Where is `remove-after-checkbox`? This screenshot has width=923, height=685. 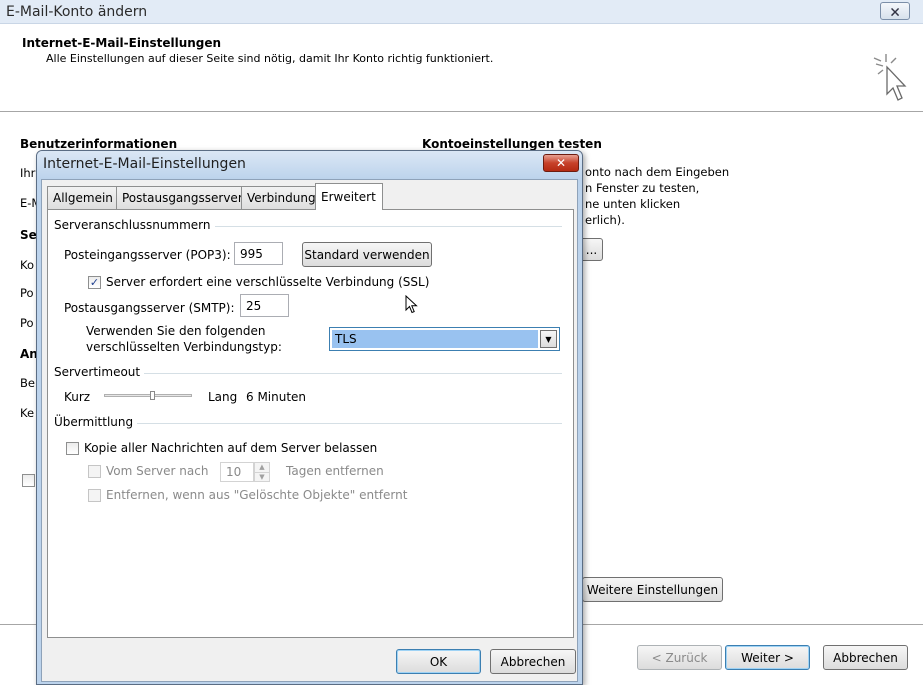
remove-after-checkbox is located at coordinates (94, 471).